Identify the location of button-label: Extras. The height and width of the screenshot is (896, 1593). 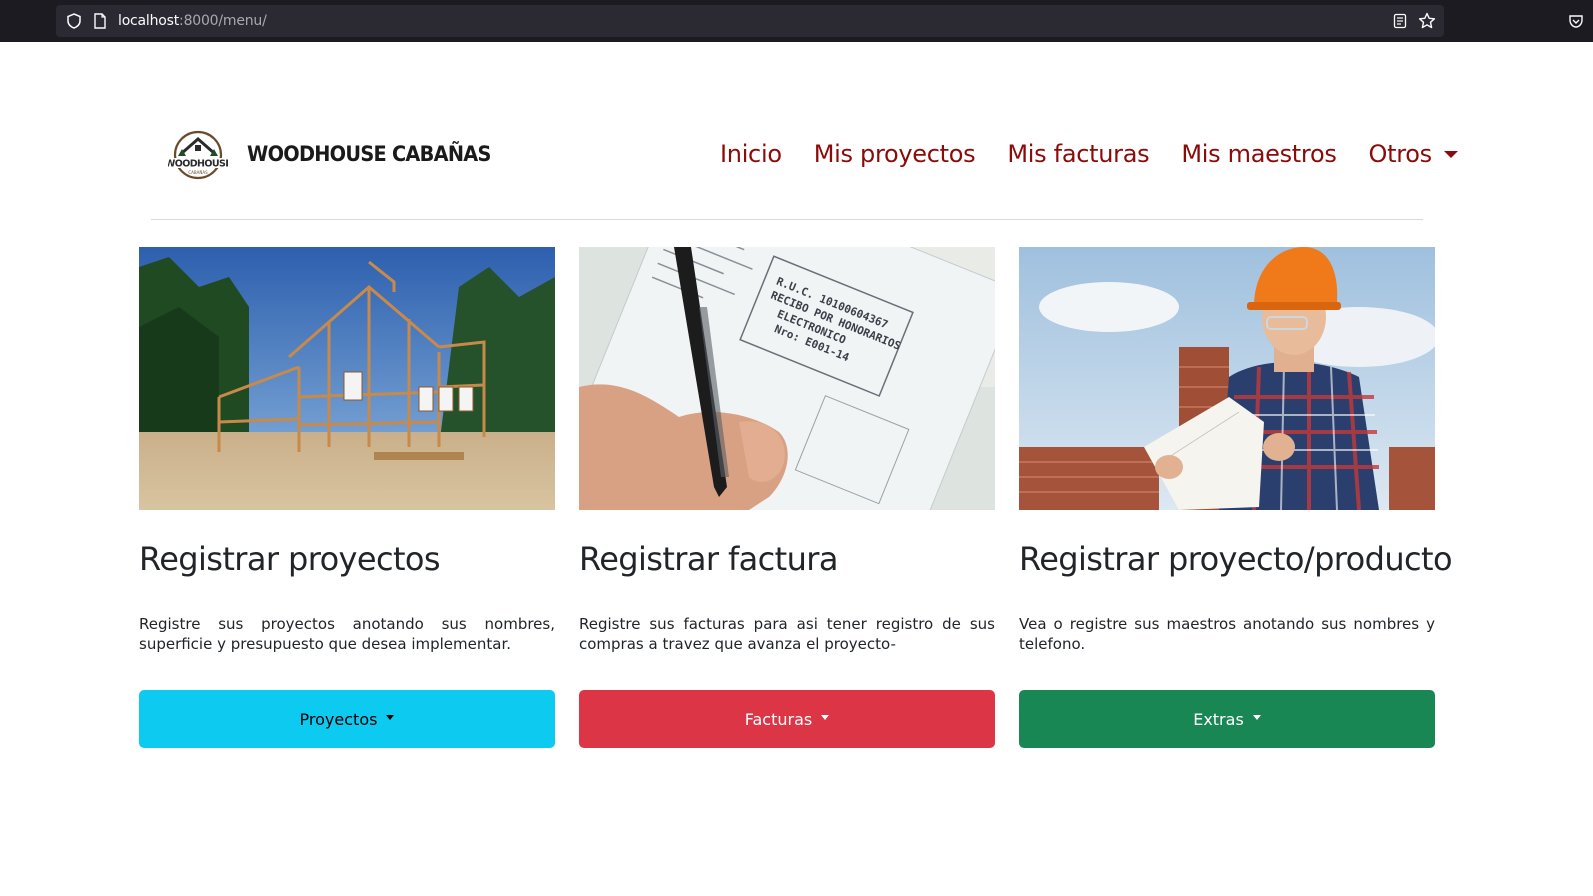
(1218, 719).